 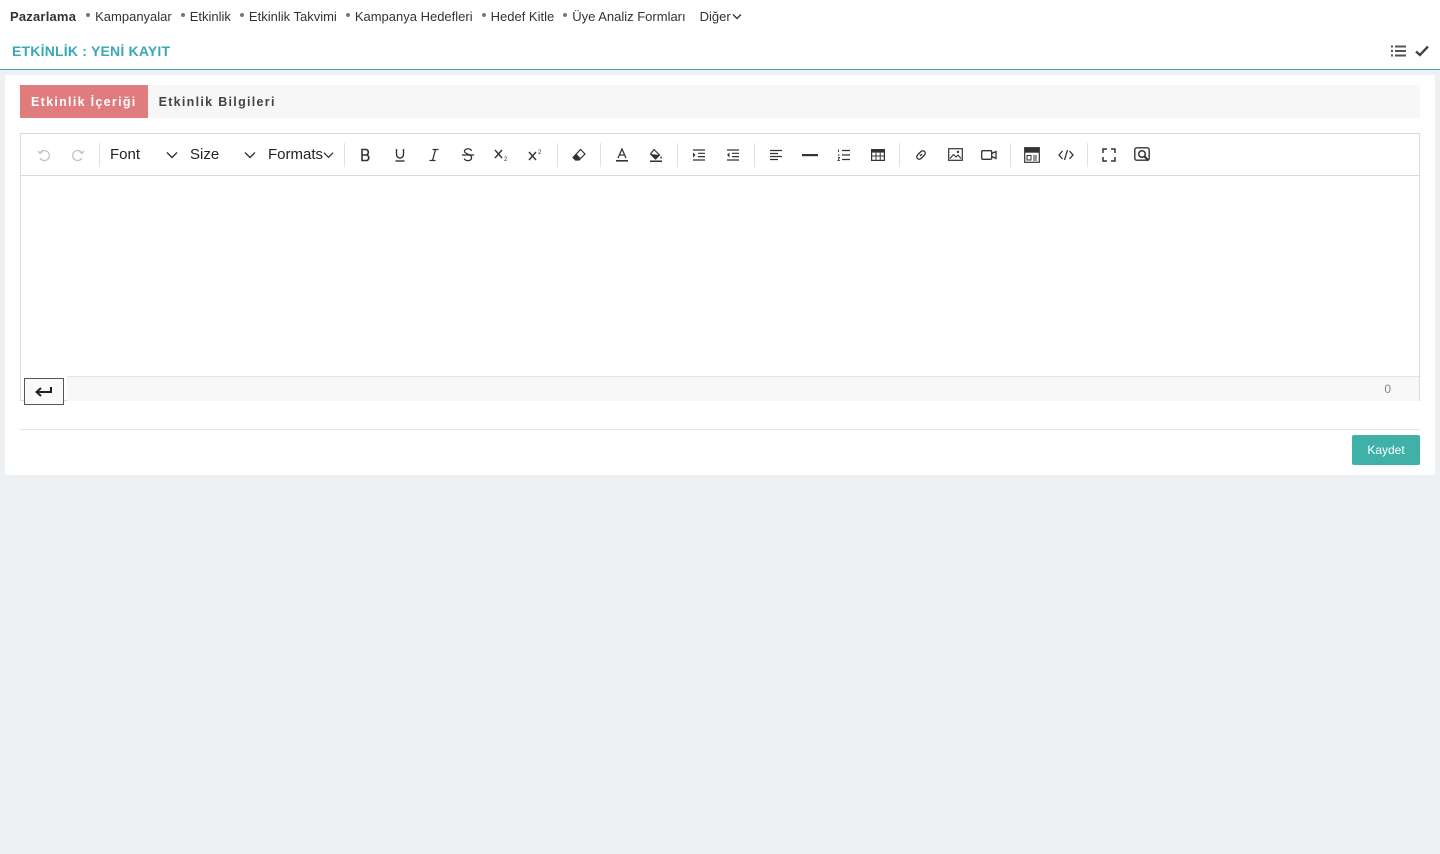 I want to click on code-view-icon, so click(x=1066, y=155).